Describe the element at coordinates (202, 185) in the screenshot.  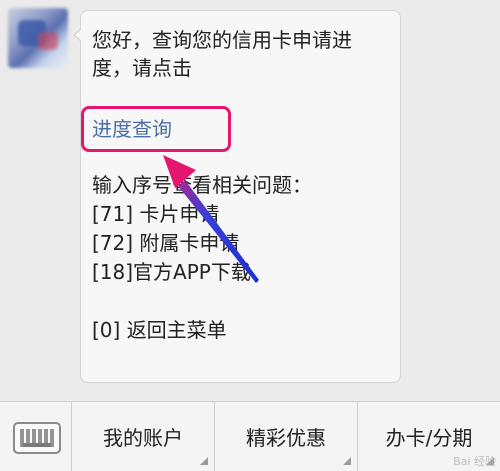
I see `menu-prompt: 输入序号查看相关问题：` at that location.